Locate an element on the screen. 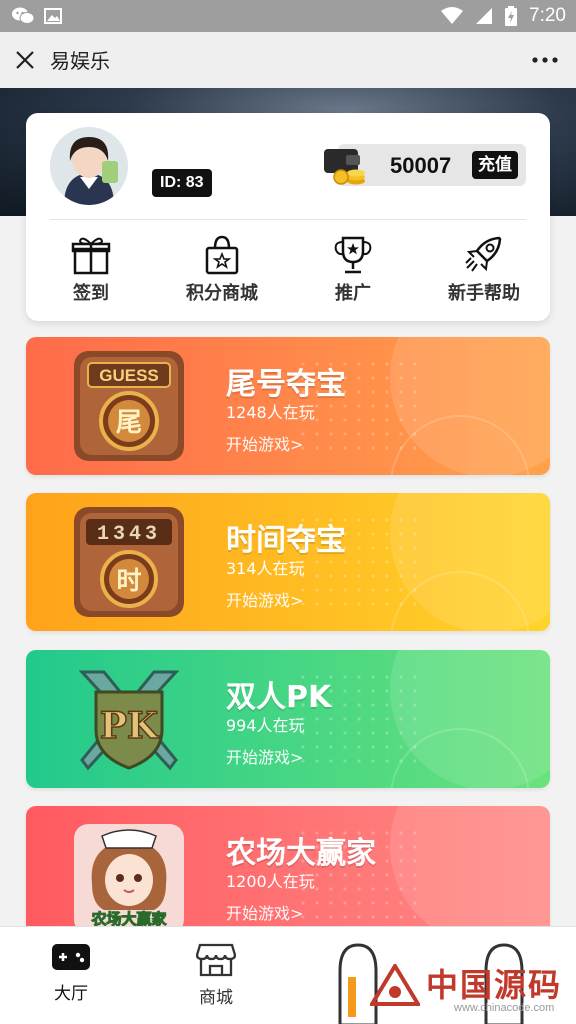 This screenshot has width=576, height=1024. time-char: 时 is located at coordinates (128, 580).